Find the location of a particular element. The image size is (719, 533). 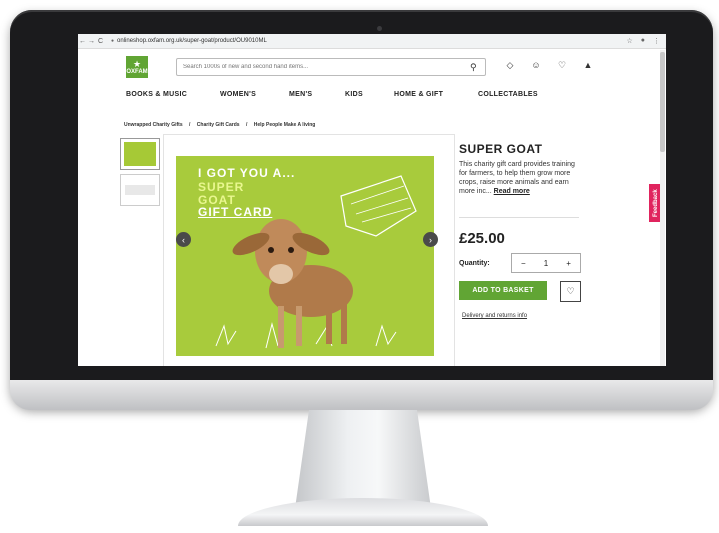

nav-item-collectables: COLLECTABLES is located at coordinates (508, 94).